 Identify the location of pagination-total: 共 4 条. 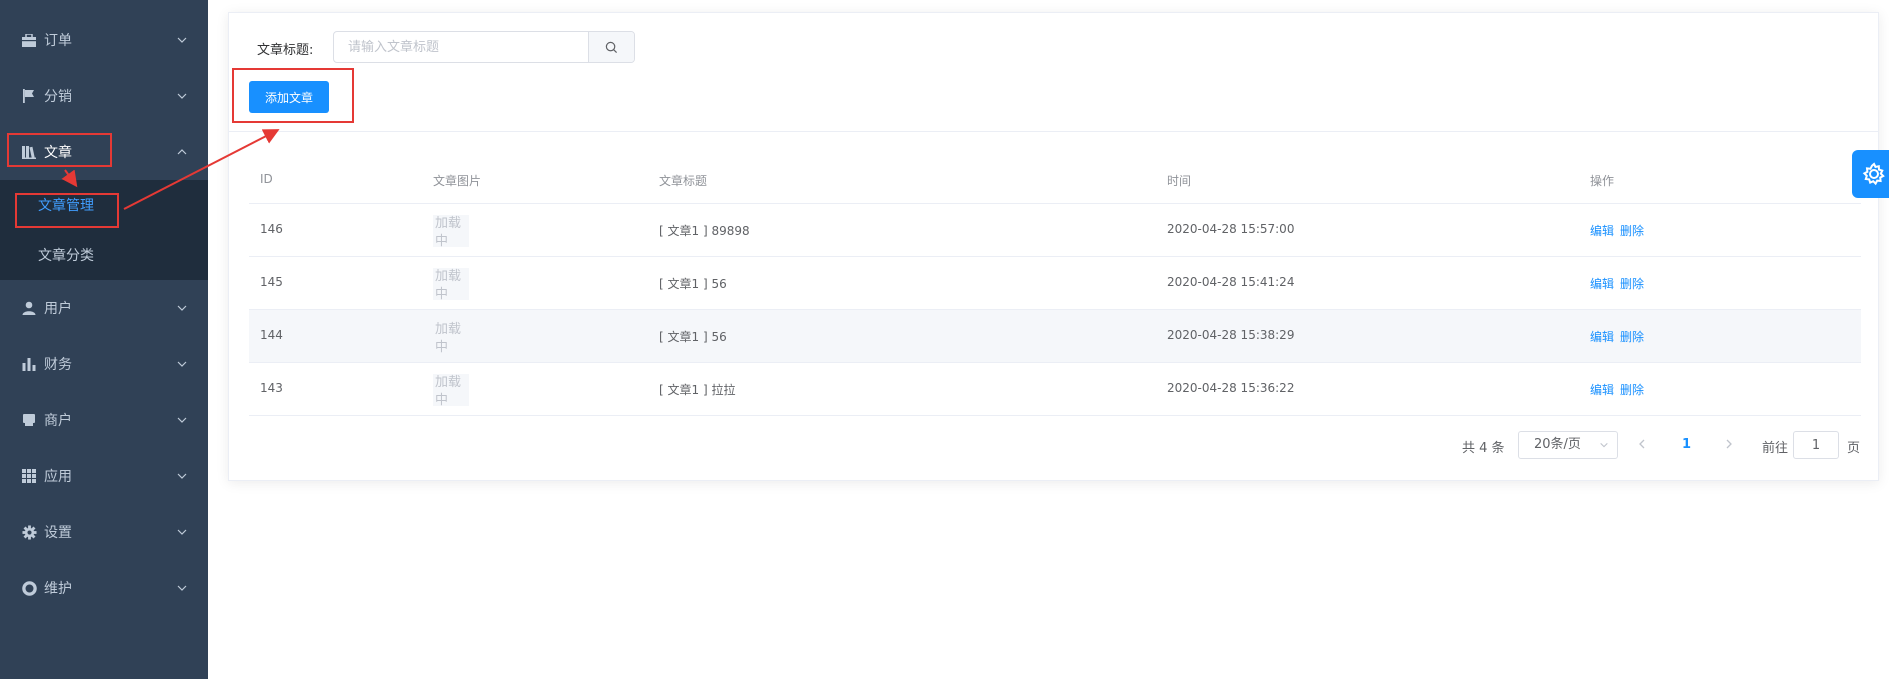
(1483, 448).